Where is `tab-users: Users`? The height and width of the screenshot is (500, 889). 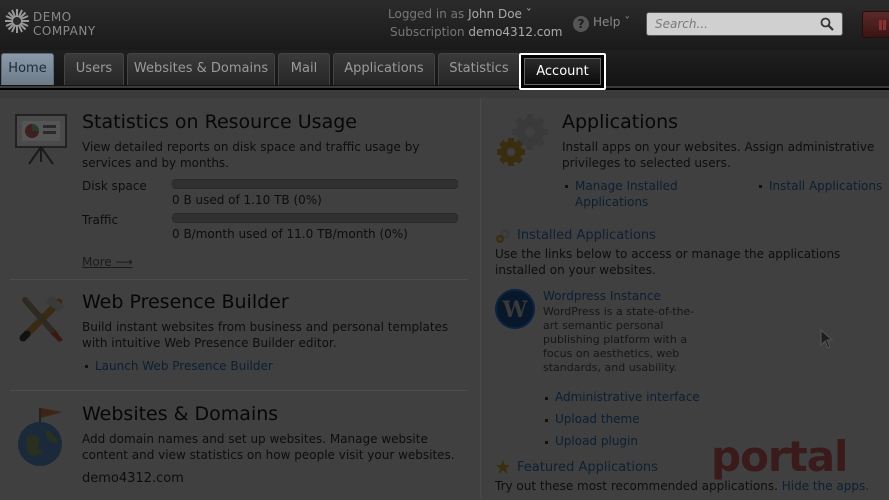
tab-users: Users is located at coordinates (94, 69).